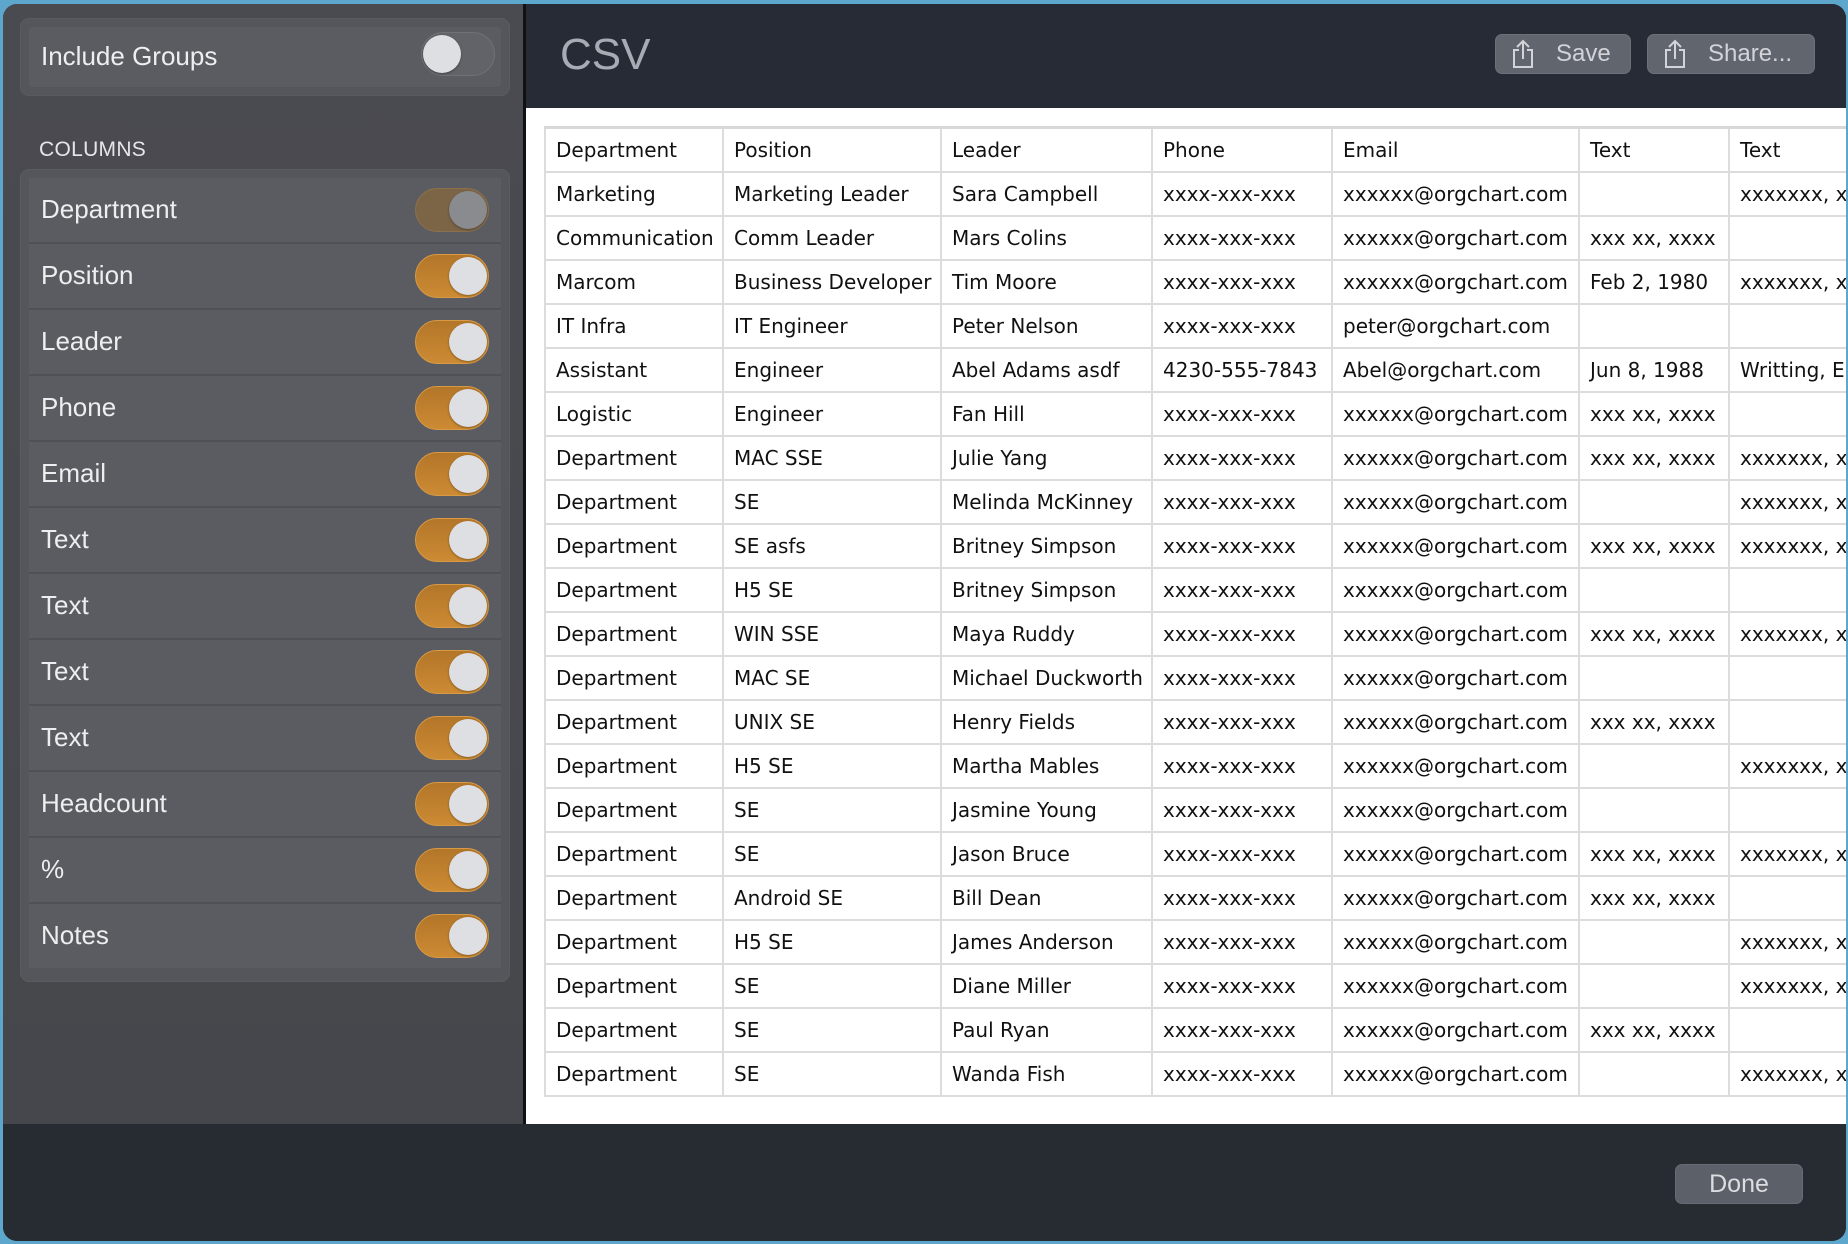 The width and height of the screenshot is (1848, 1244). Describe the element at coordinates (832, 634) in the screenshot. I see `table-cell: WIN SSE` at that location.